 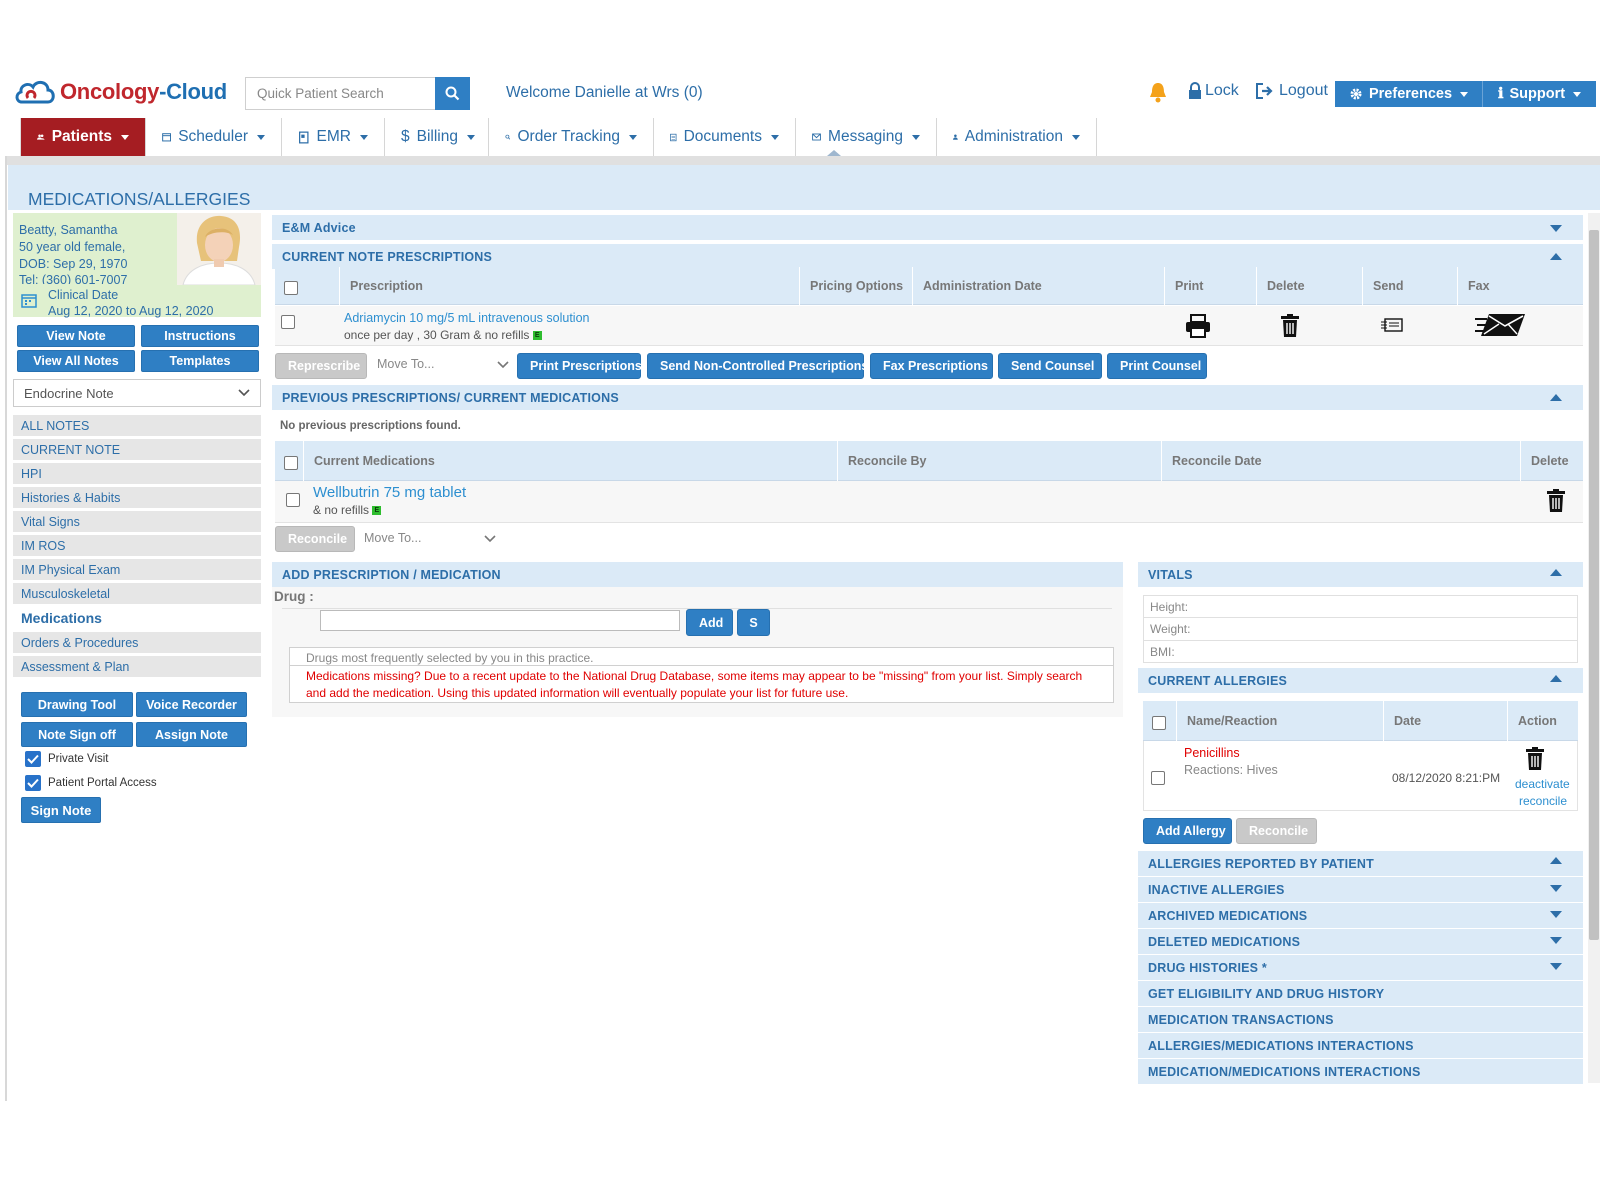 What do you see at coordinates (33, 759) in the screenshot?
I see `private-visit-checkbox` at bounding box center [33, 759].